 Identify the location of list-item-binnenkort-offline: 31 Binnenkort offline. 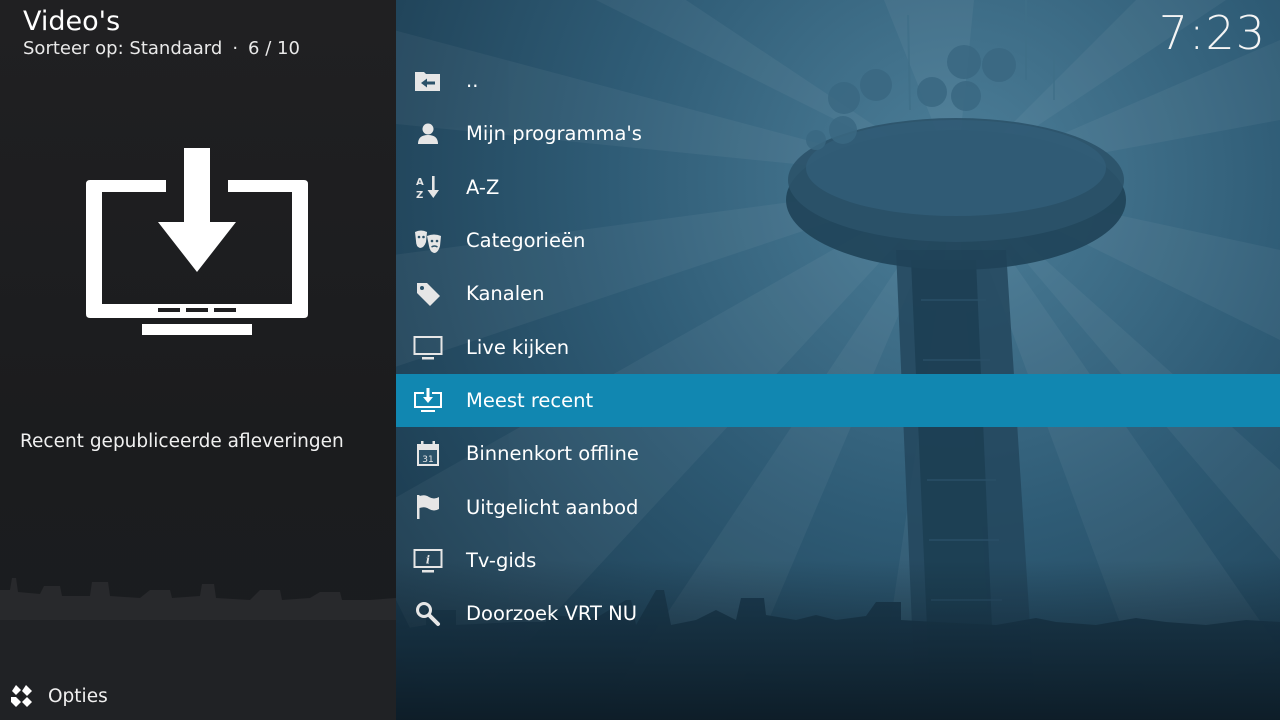
(838, 453).